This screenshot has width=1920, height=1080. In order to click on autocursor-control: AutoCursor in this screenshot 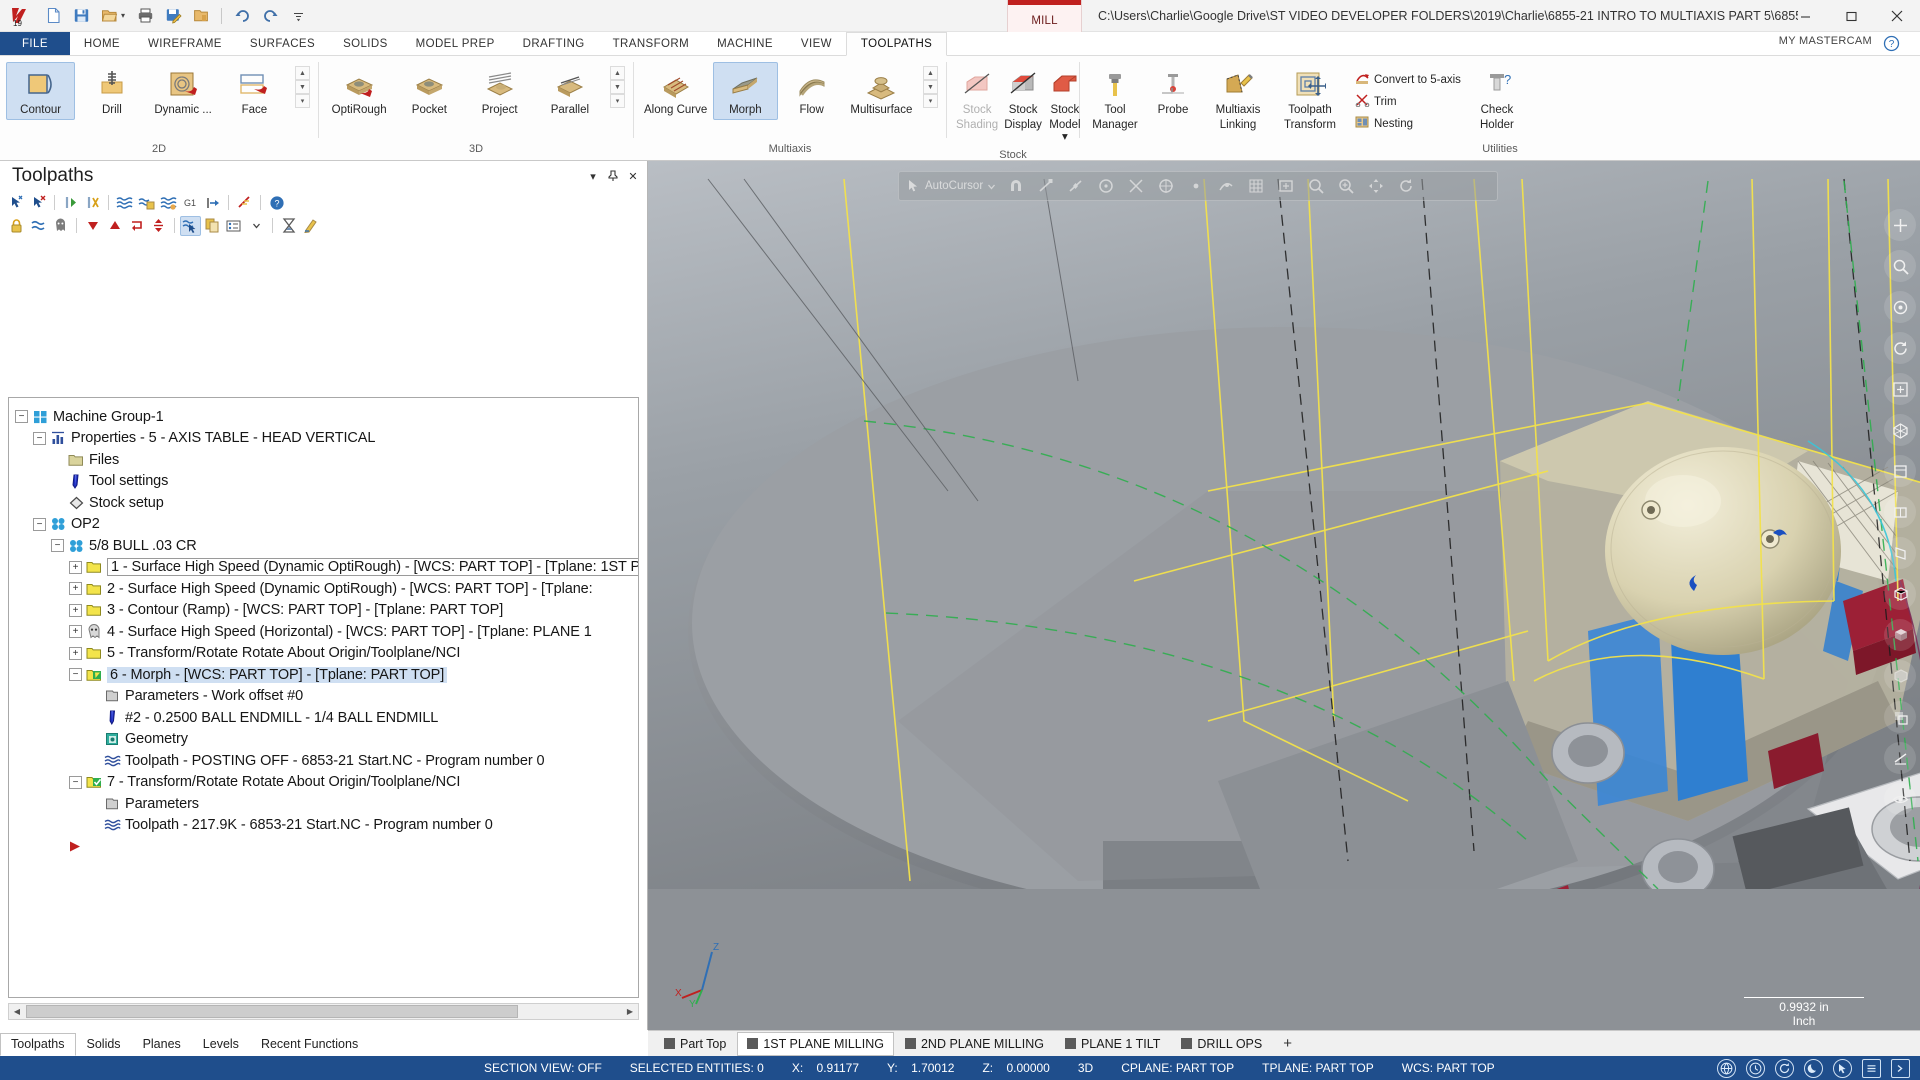, I will do `click(951, 186)`.